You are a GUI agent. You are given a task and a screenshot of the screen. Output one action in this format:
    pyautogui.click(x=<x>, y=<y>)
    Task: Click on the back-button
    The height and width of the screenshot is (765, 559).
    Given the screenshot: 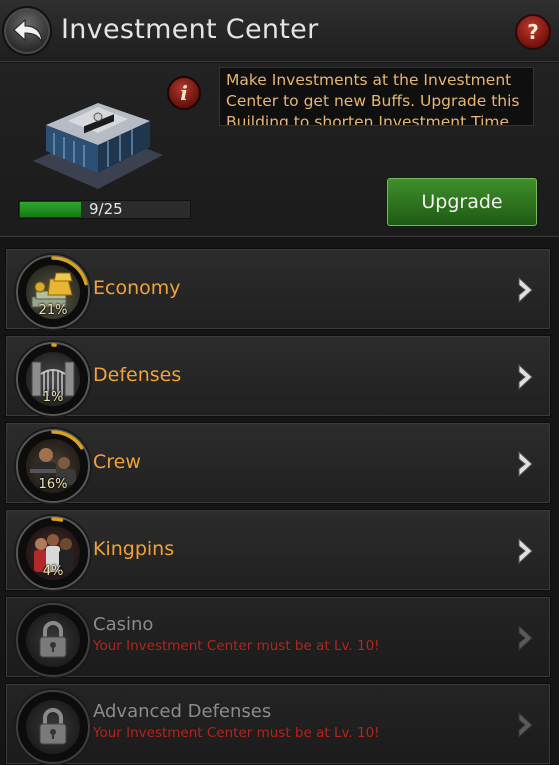 What is the action you would take?
    pyautogui.click(x=27, y=31)
    